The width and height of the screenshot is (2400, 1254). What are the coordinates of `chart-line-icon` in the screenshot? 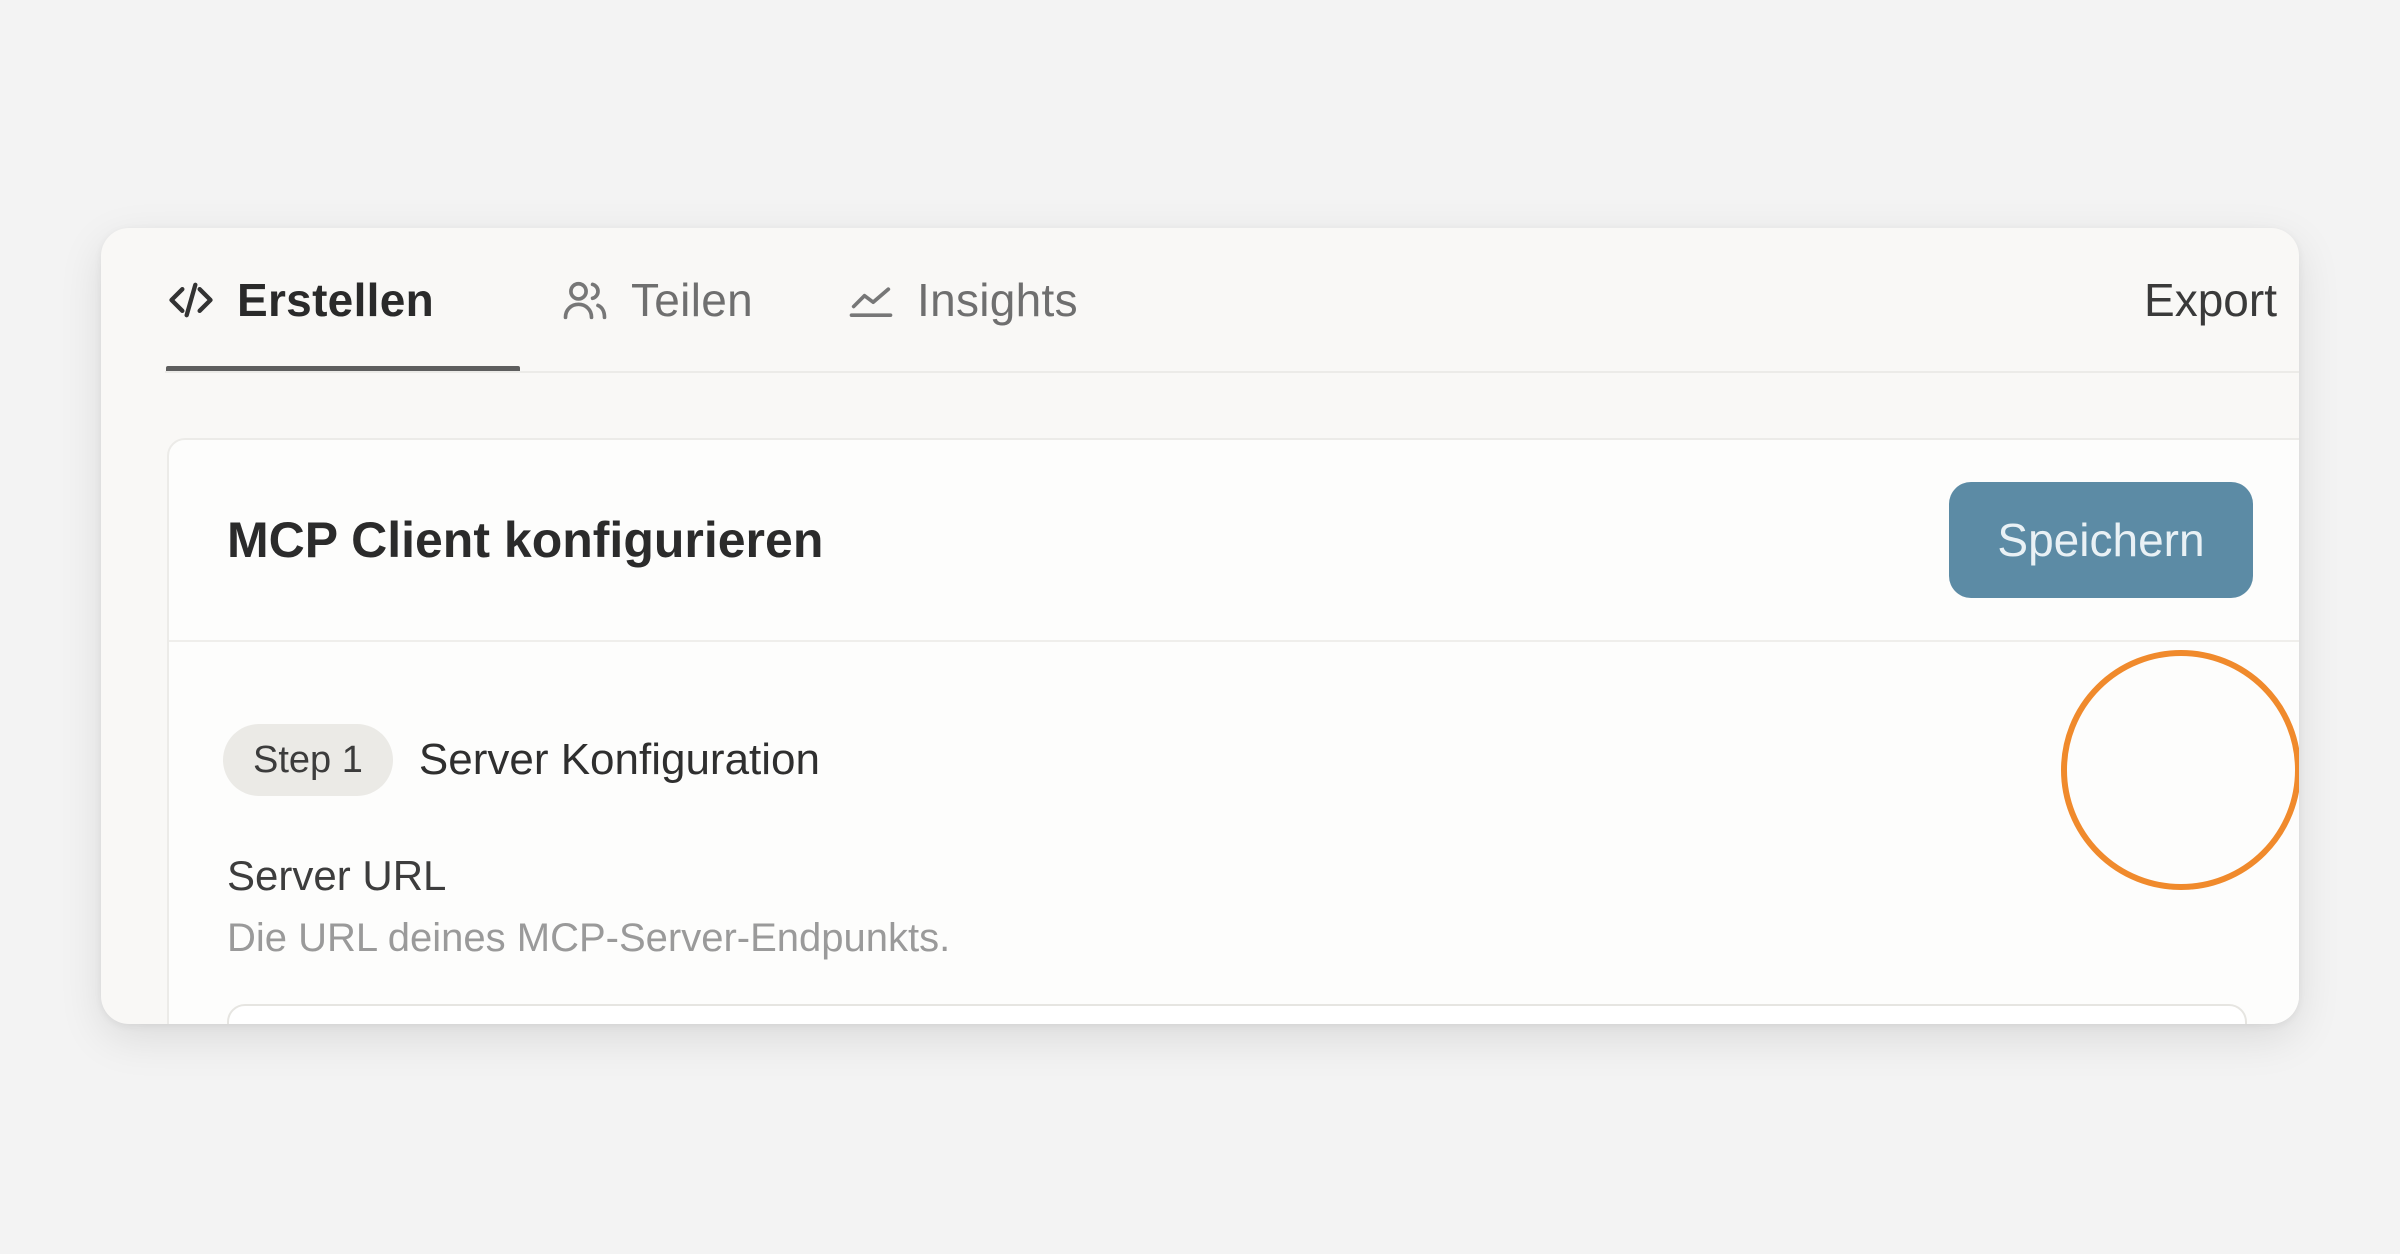 It's located at (871, 300).